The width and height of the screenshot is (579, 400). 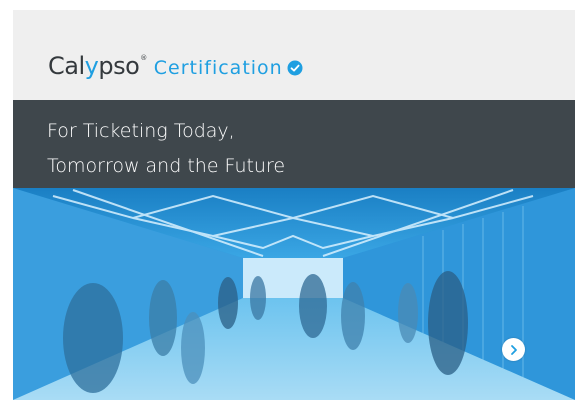 I want to click on tagline-line-2: Tomorrow and the Future, so click(x=166, y=166).